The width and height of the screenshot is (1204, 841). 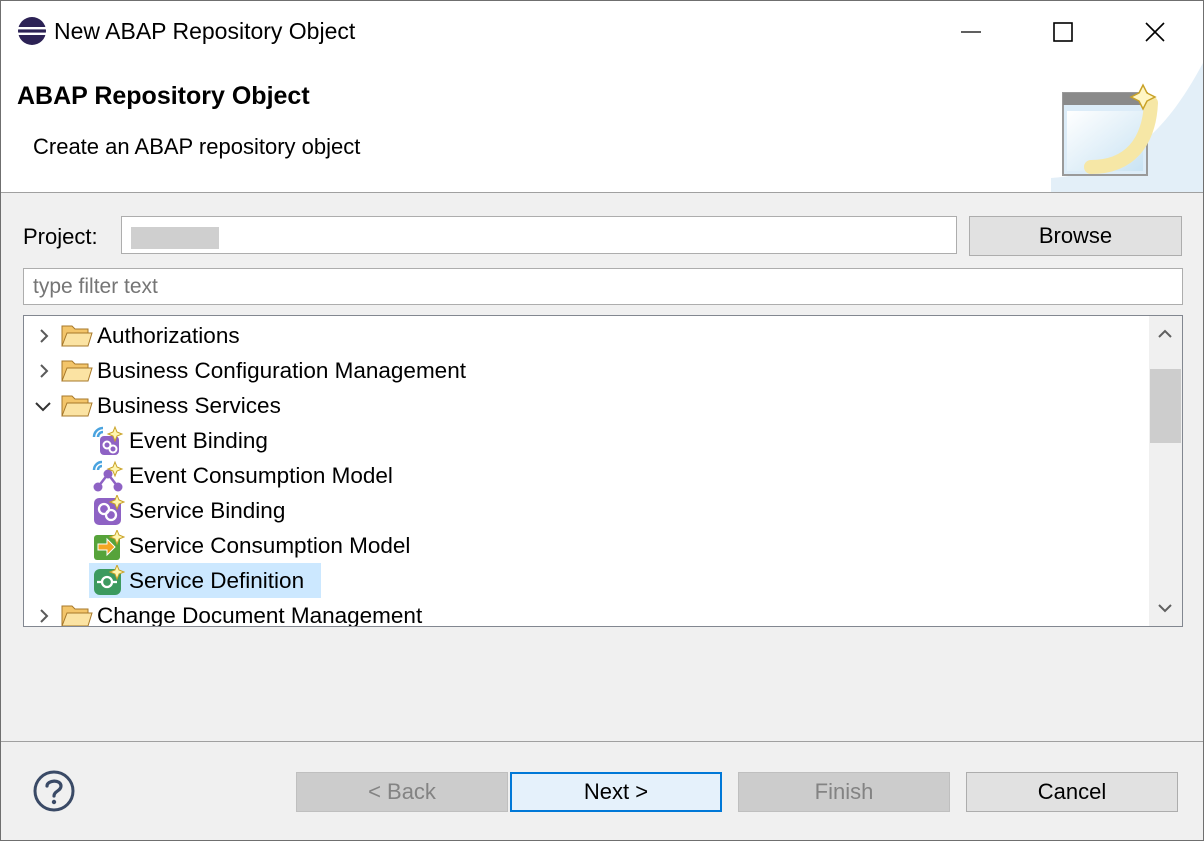 I want to click on wizard-description: Create an ABAP repository object, so click(x=197, y=146).